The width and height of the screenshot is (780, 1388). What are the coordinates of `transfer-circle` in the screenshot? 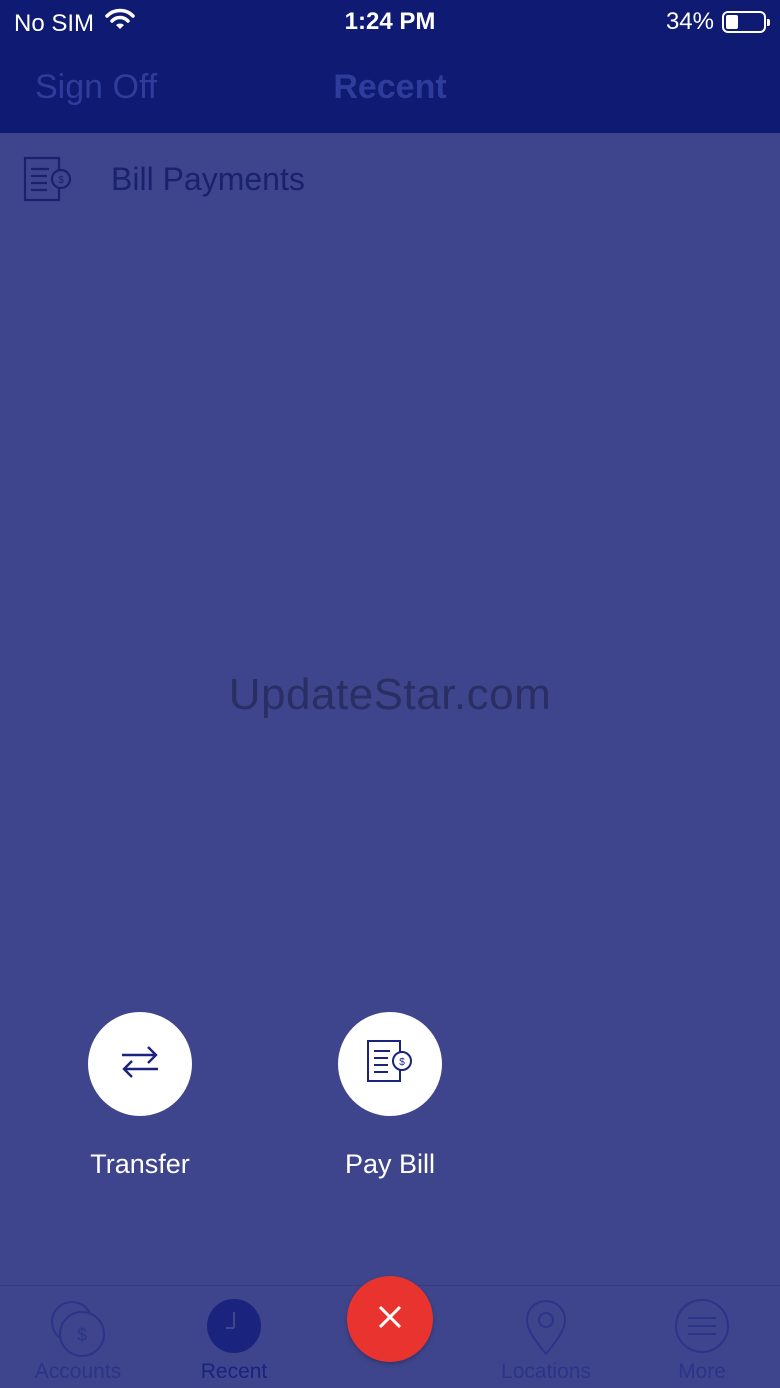 It's located at (140, 1064).